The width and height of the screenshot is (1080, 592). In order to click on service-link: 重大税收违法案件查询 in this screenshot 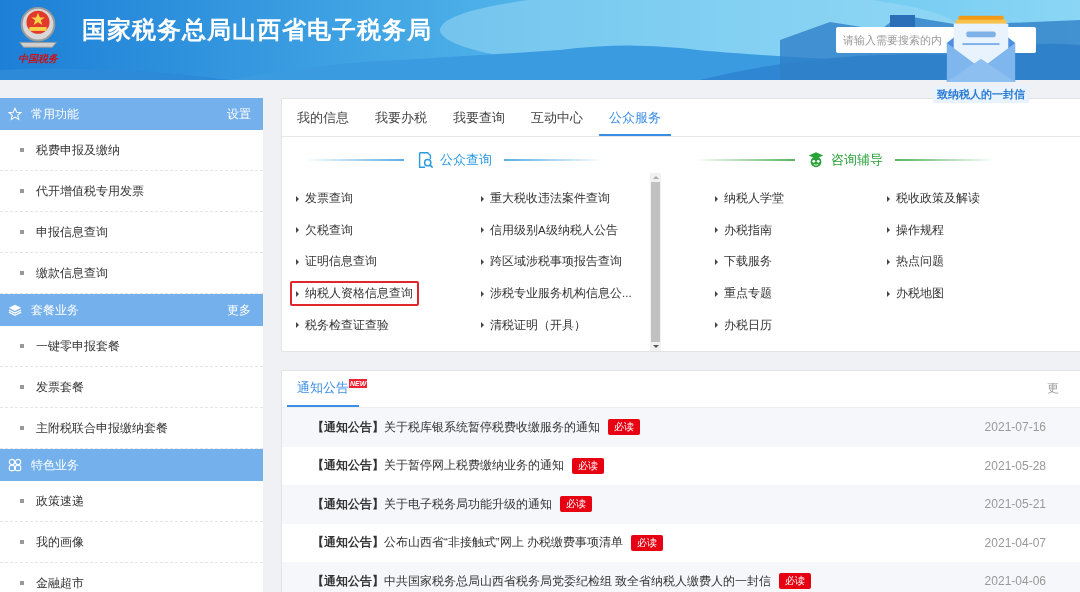, I will do `click(545, 199)`.